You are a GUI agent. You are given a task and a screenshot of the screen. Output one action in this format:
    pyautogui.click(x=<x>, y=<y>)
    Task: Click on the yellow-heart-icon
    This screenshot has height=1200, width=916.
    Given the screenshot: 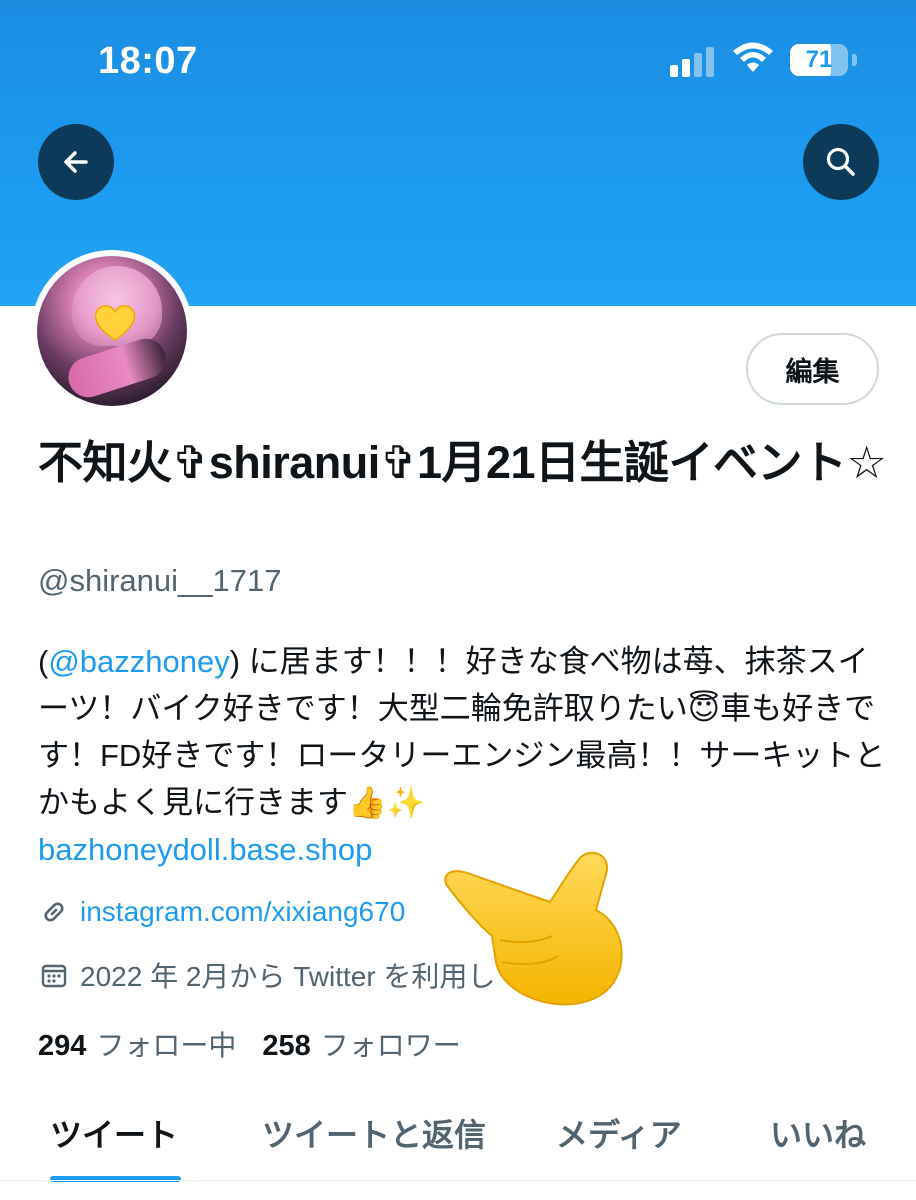 What is the action you would take?
    pyautogui.click(x=115, y=323)
    